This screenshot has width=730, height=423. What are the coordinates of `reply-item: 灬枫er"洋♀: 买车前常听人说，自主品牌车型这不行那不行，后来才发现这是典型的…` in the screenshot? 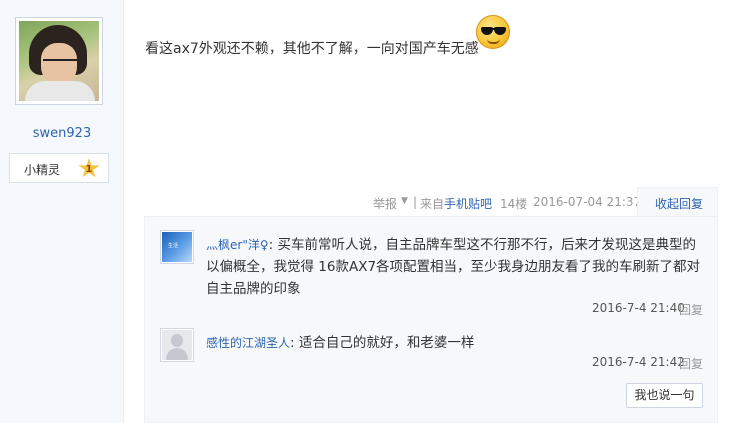 It's located at (456, 267).